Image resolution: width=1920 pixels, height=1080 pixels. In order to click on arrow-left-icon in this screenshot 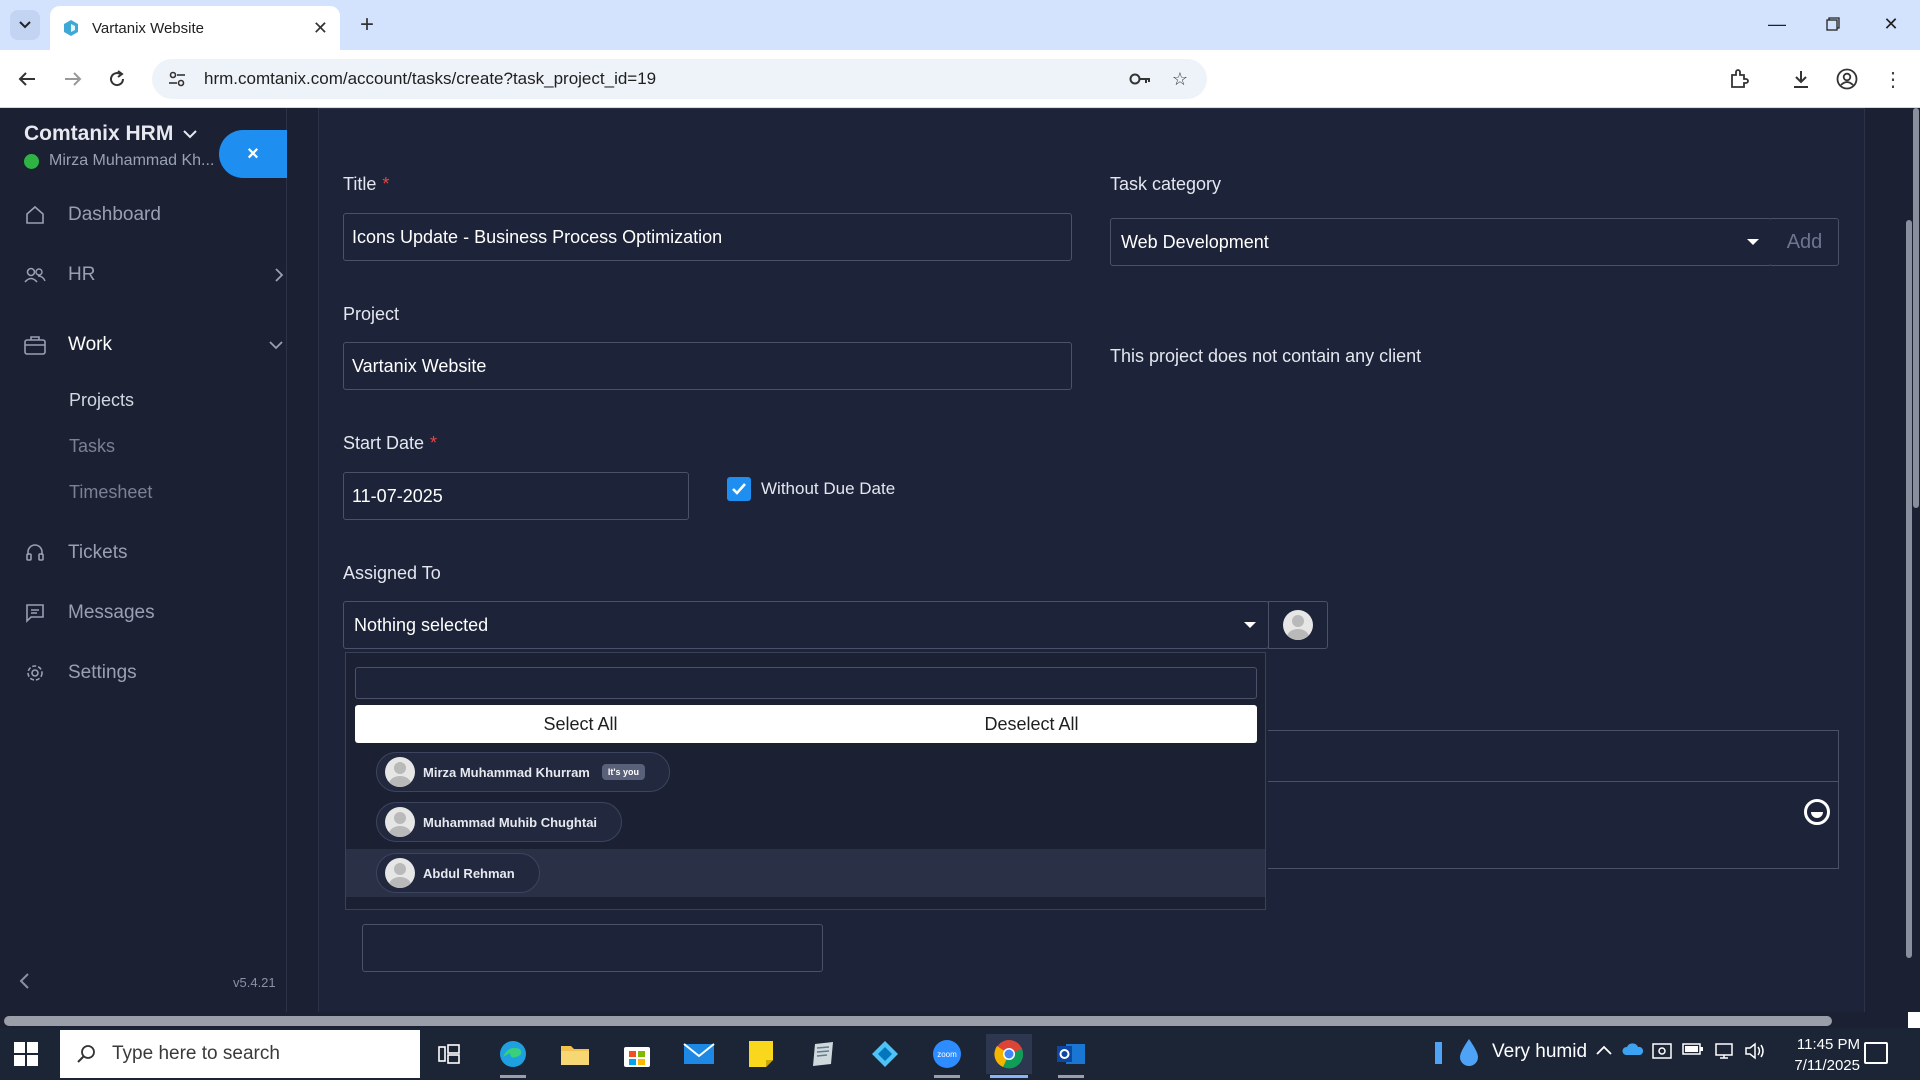, I will do `click(26, 79)`.